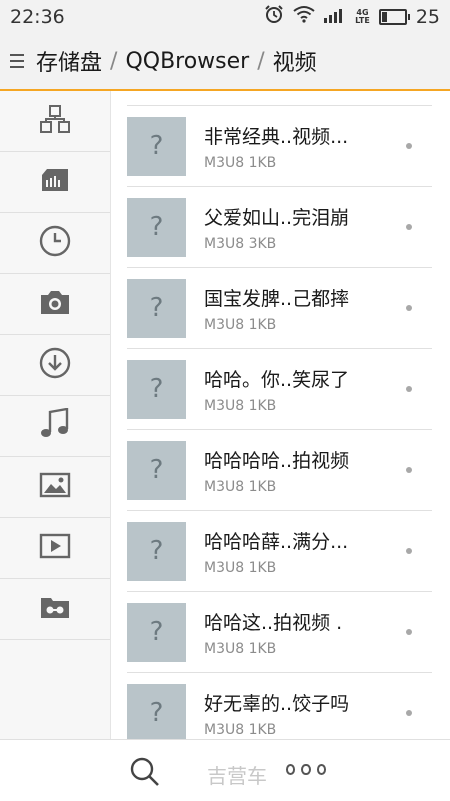 This screenshot has height=801, width=450. I want to click on image-icon, so click(55, 487).